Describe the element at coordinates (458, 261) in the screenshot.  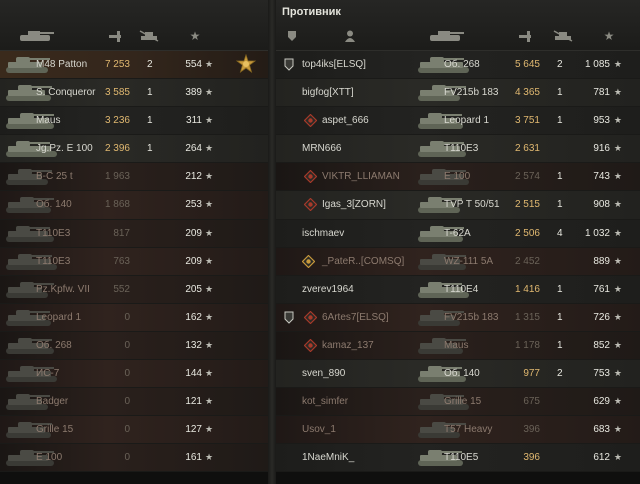
I see `table-row: _PateR..[COMSQ] WZ-111 5A 2 452 889 ★` at that location.